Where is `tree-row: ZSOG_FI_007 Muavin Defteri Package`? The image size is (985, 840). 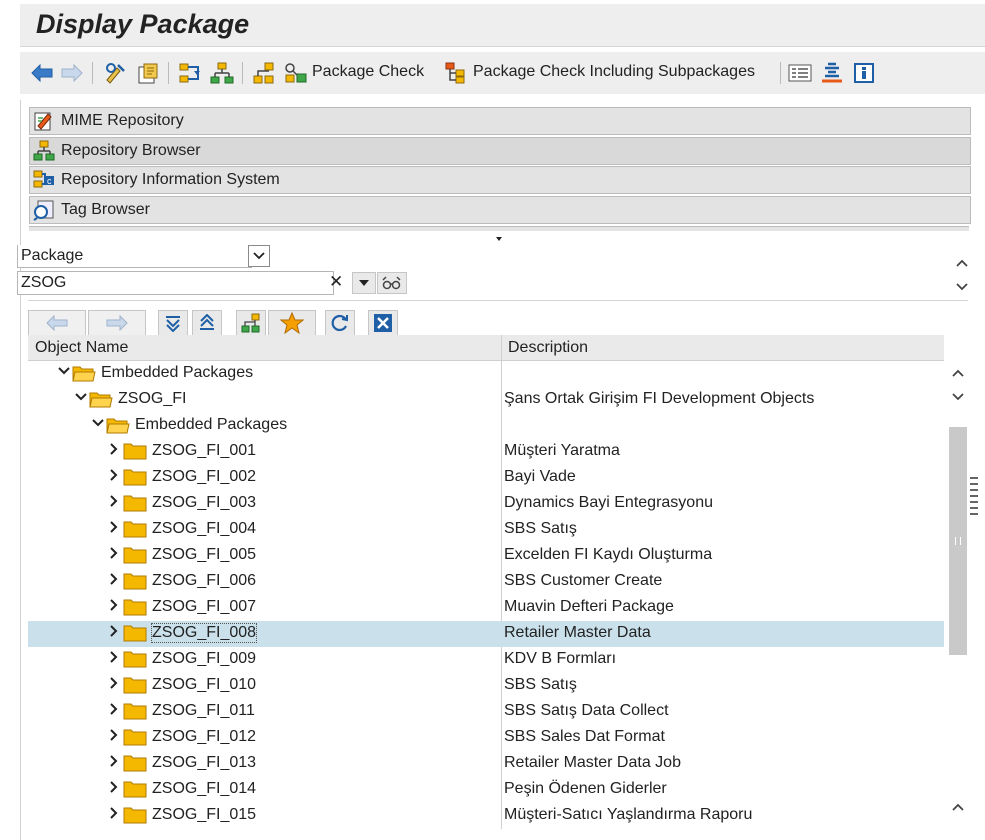
tree-row: ZSOG_FI_007 Muavin Defteri Package is located at coordinates (486, 608).